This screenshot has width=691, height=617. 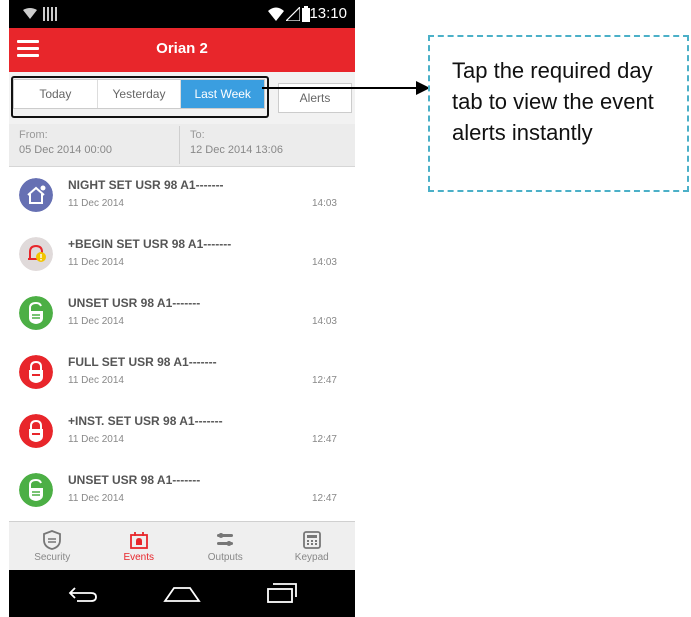 I want to click on event-title: +INST. SET USR 98 A1-------, so click(x=145, y=421).